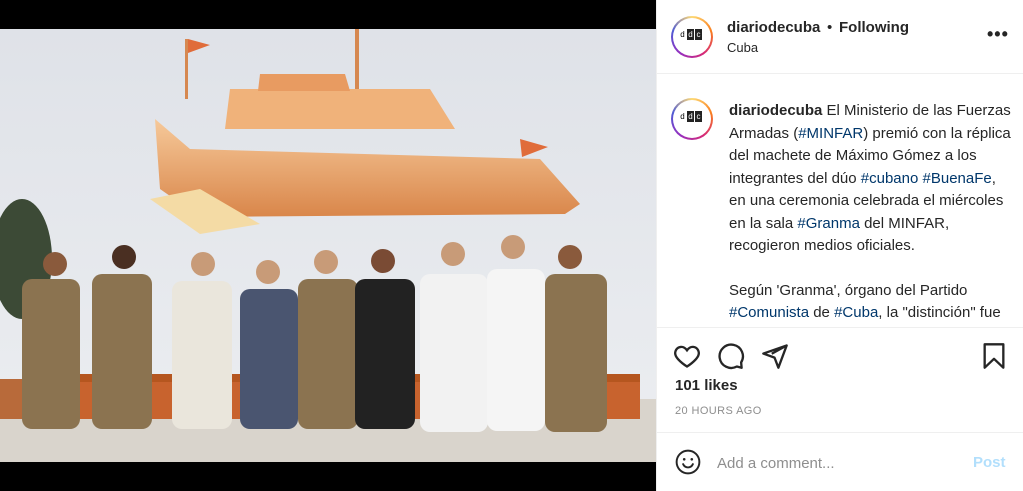 This screenshot has width=1023, height=491. I want to click on location-link: Cuba, so click(742, 47).